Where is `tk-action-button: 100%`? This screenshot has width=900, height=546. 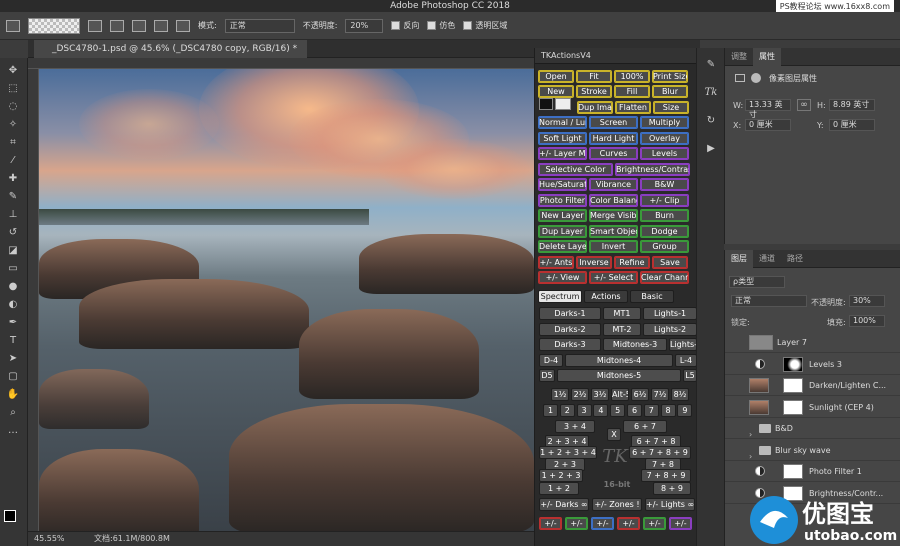 tk-action-button: 100% is located at coordinates (632, 76).